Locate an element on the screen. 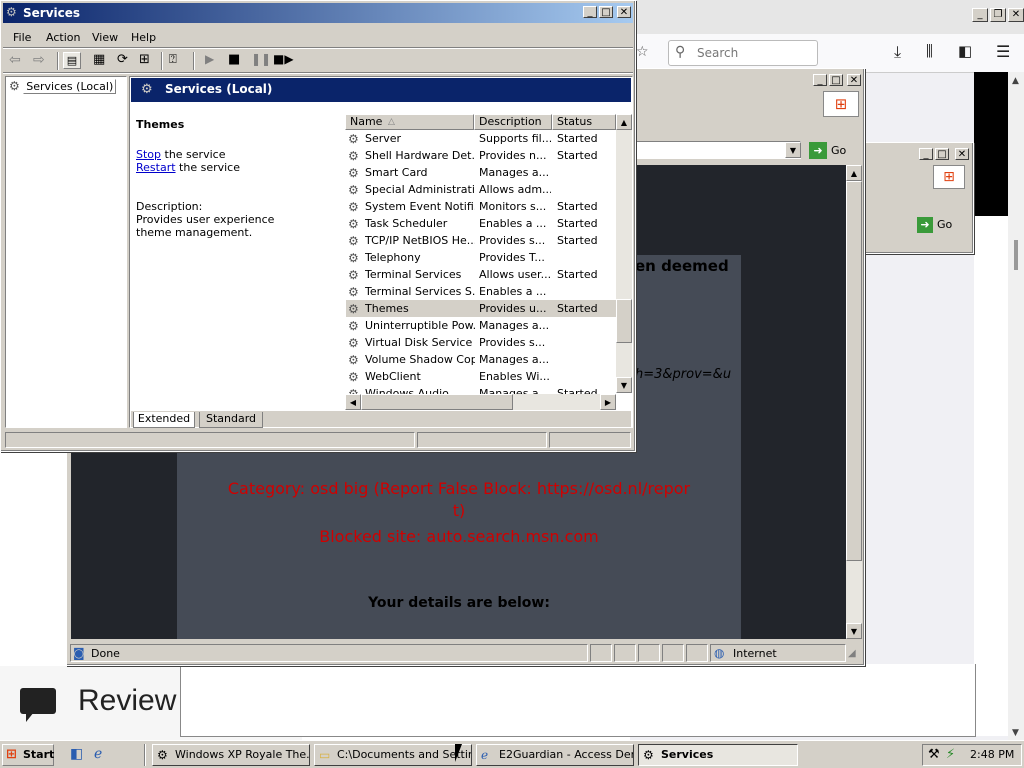  ie2-close-button: ✕ is located at coordinates (962, 154).